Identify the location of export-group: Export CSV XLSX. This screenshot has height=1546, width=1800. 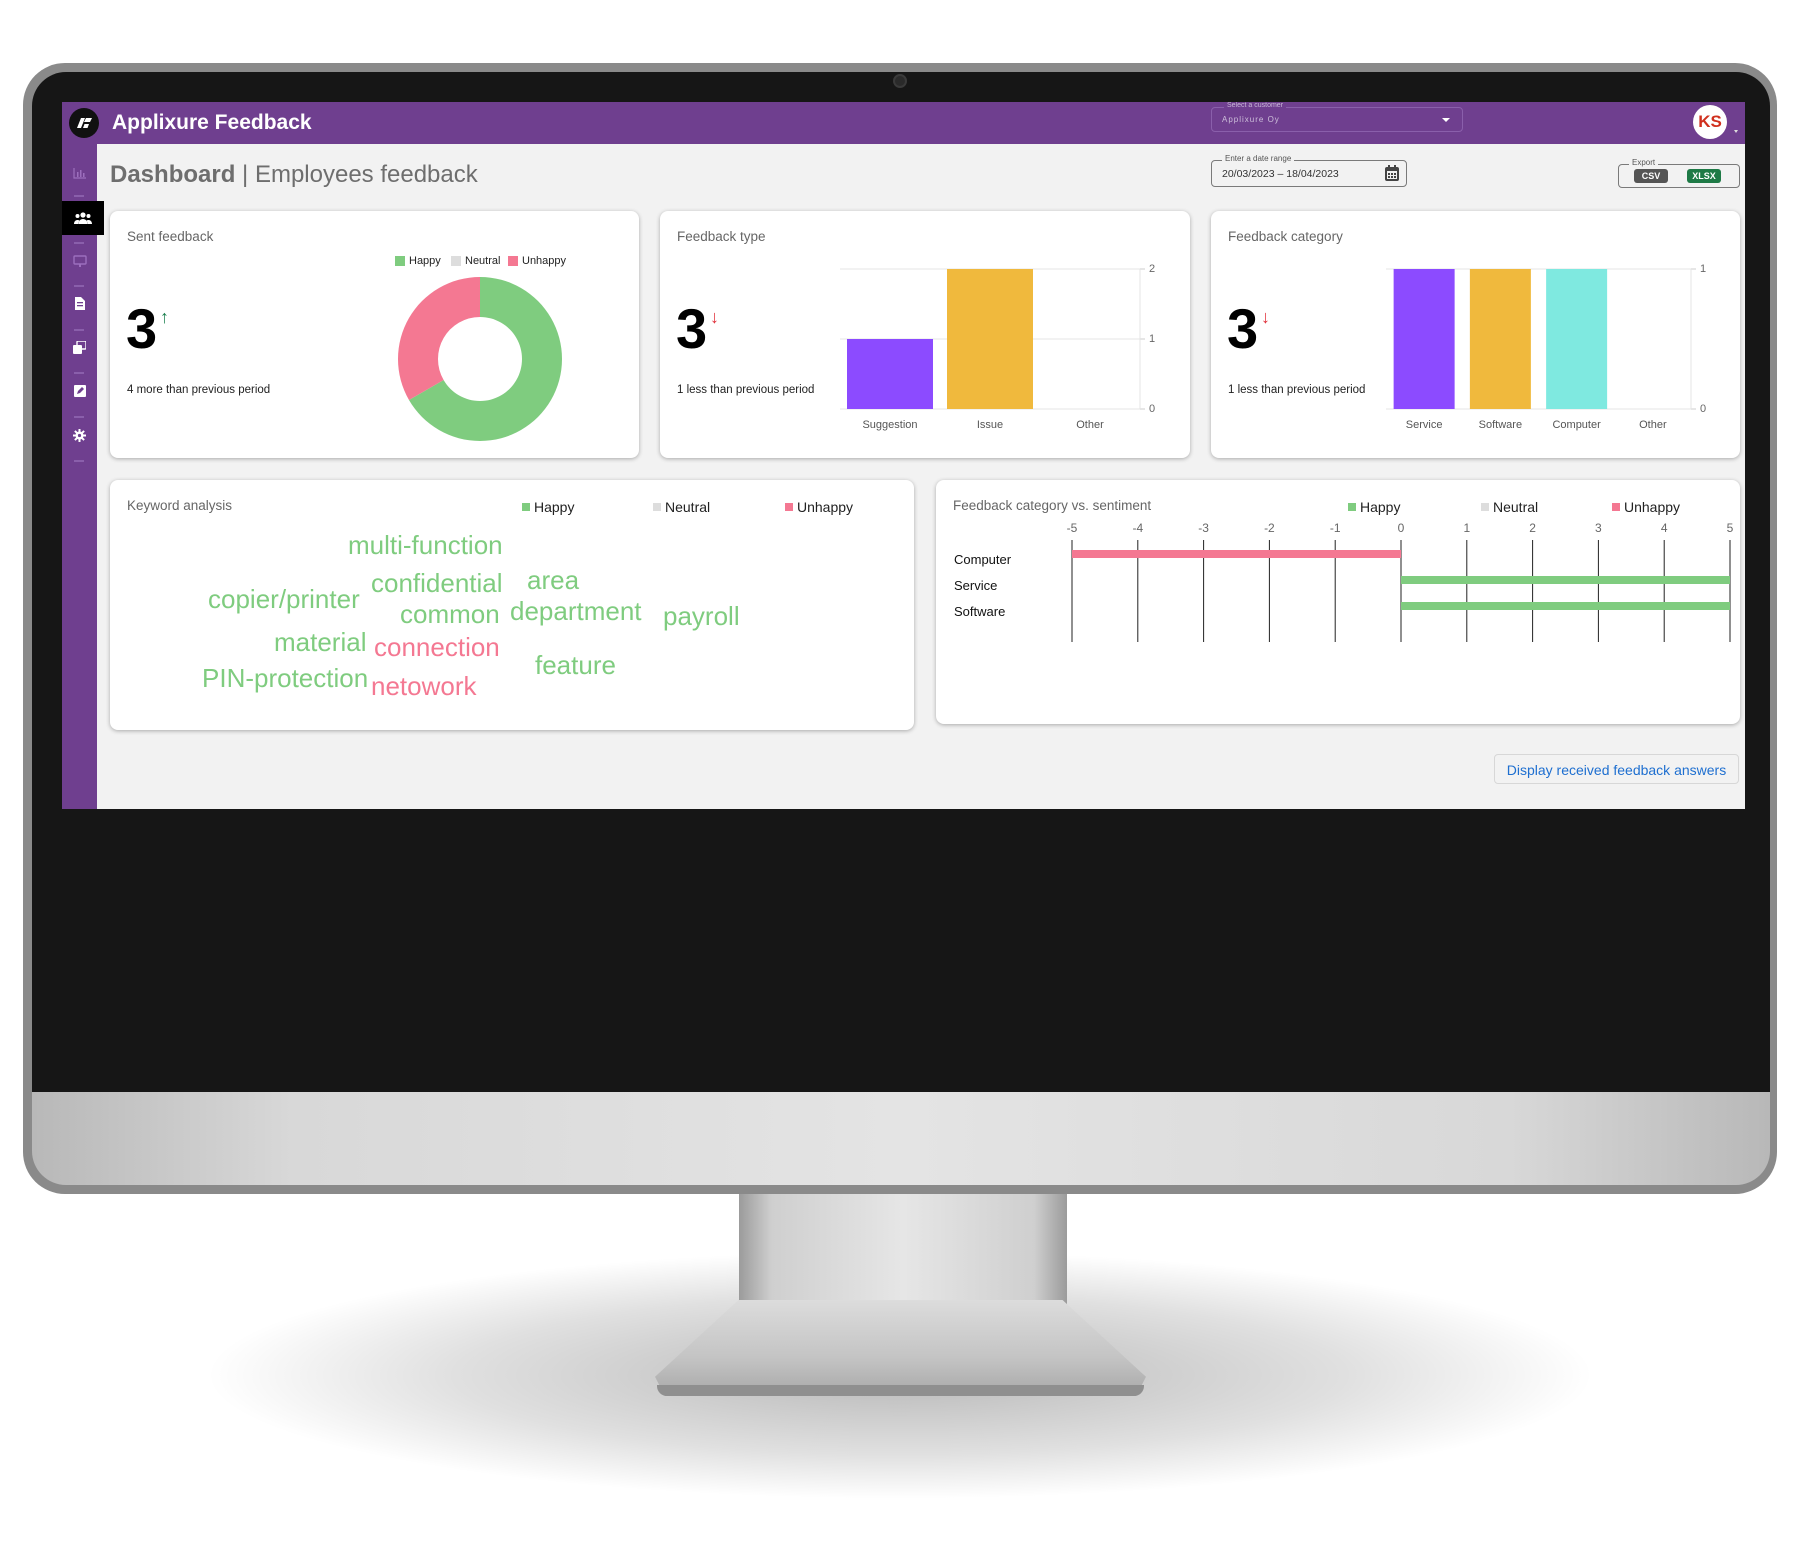
(1679, 173).